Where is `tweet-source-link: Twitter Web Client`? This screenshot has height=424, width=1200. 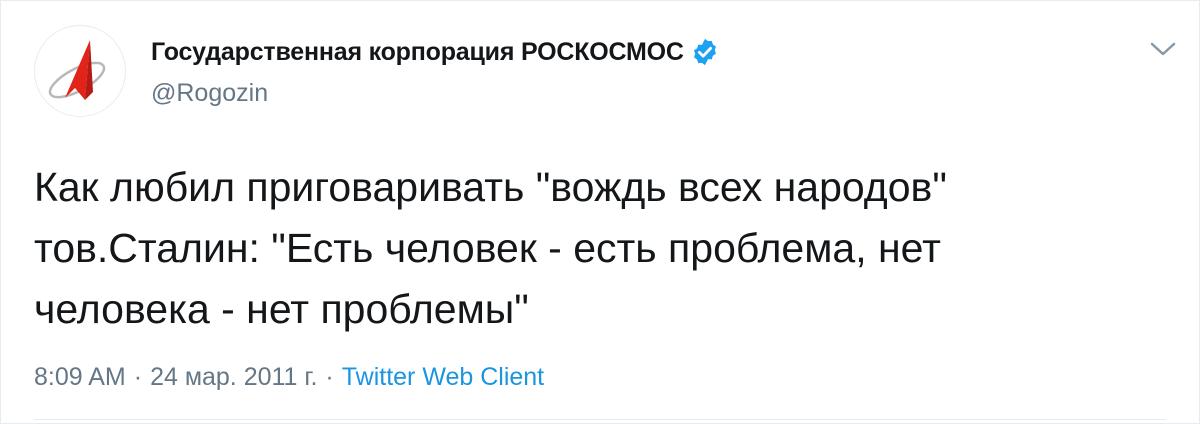 tweet-source-link: Twitter Web Client is located at coordinates (443, 377).